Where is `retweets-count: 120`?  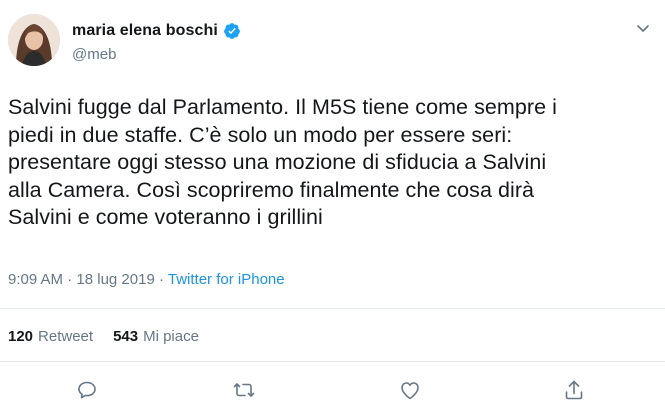 retweets-count: 120 is located at coordinates (21, 336).